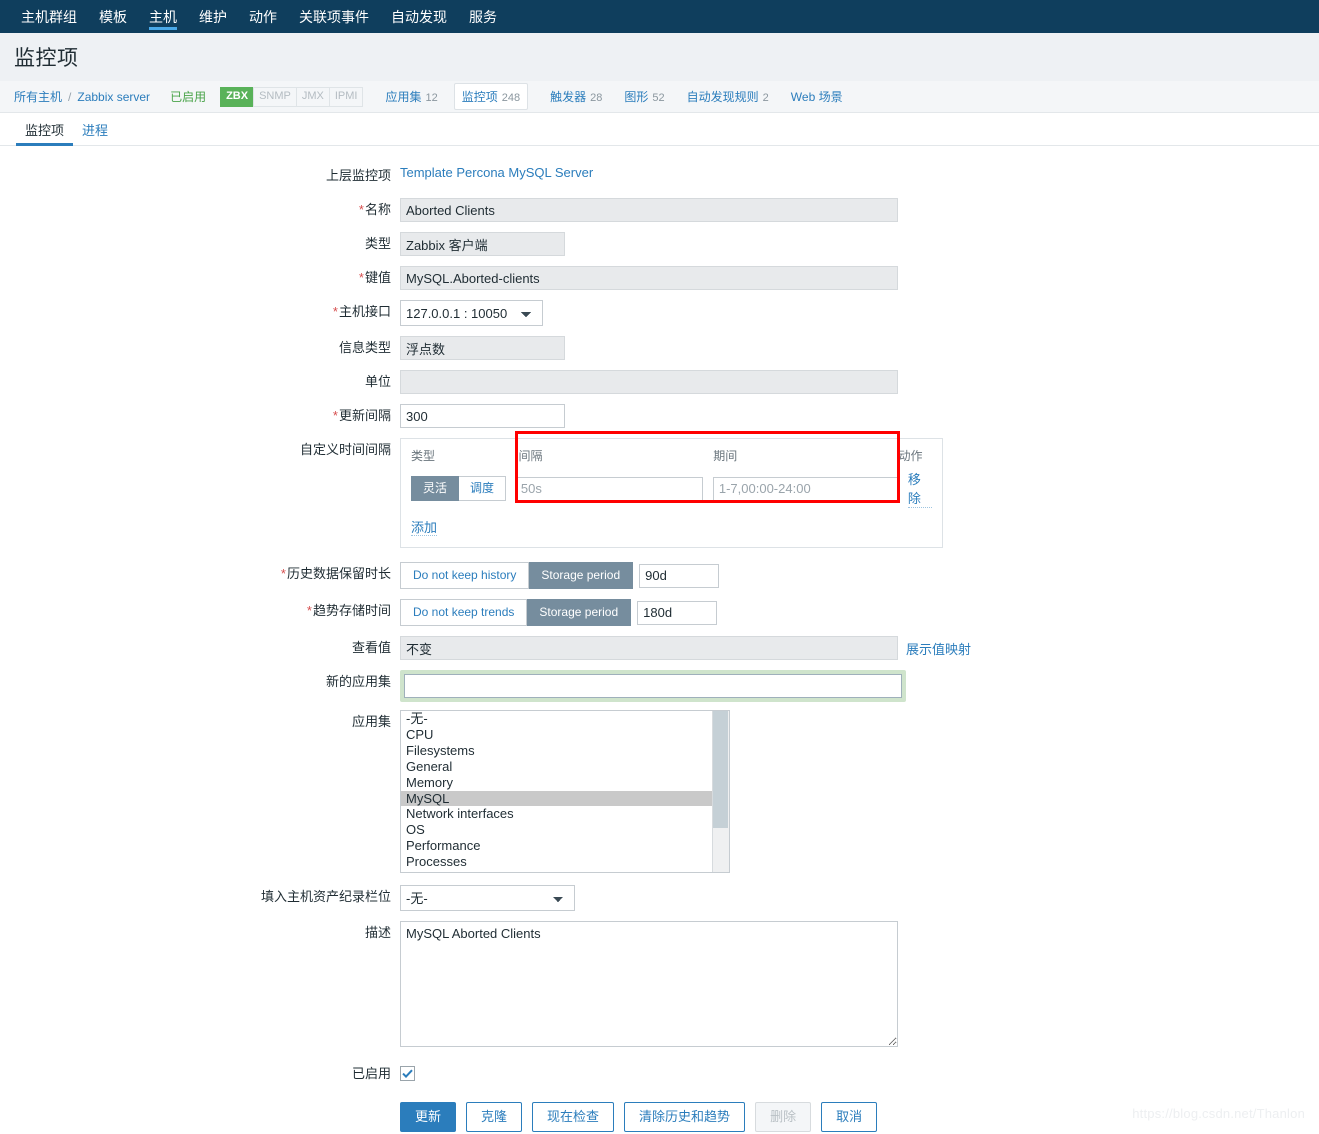 The height and width of the screenshot is (1134, 1319). What do you see at coordinates (113, 16) in the screenshot?
I see `nav-item-templates: 模板` at bounding box center [113, 16].